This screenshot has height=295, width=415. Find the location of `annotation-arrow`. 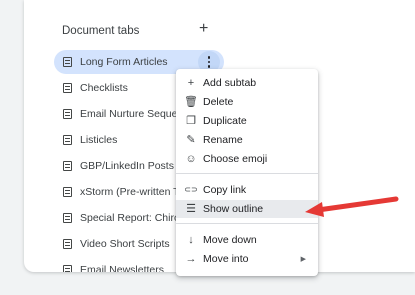

annotation-arrow is located at coordinates (352, 206).